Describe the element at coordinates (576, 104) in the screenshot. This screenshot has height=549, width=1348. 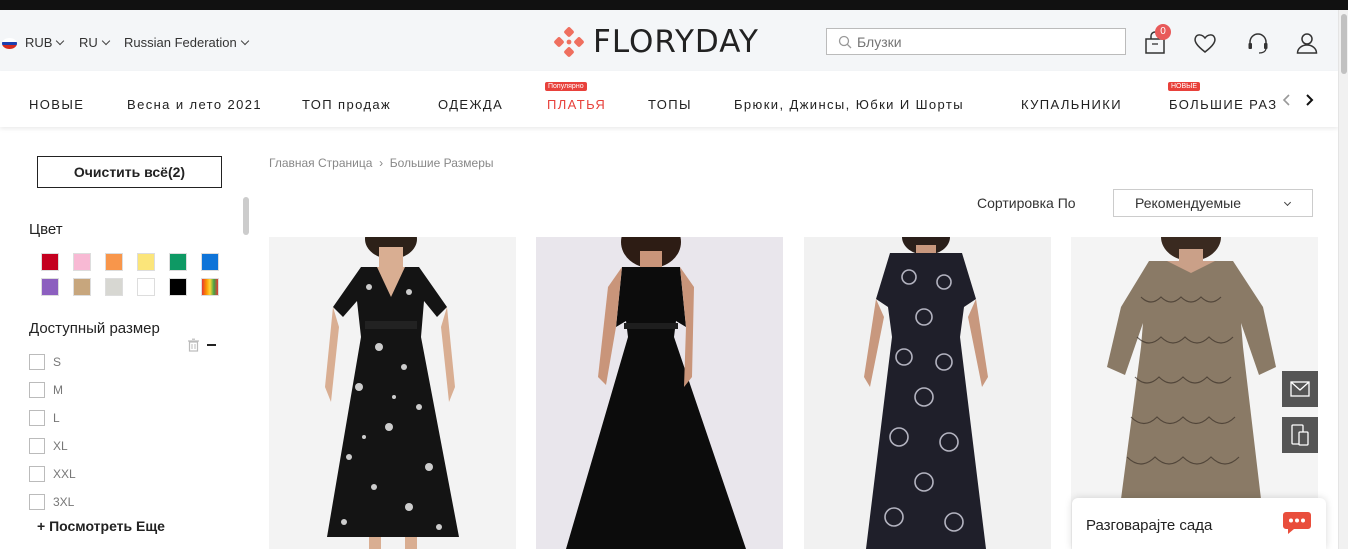
I see `nav-item-dresses: ПЛАТЬЯ` at that location.